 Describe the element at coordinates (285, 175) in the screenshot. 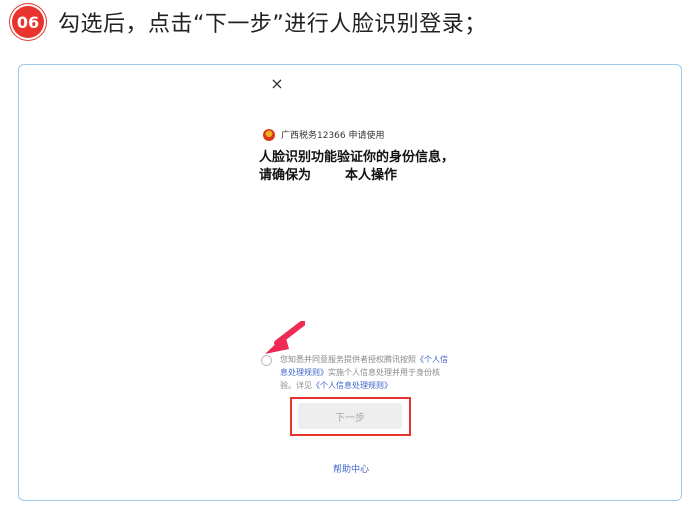

I see `title-prefix: 请确保为` at that location.